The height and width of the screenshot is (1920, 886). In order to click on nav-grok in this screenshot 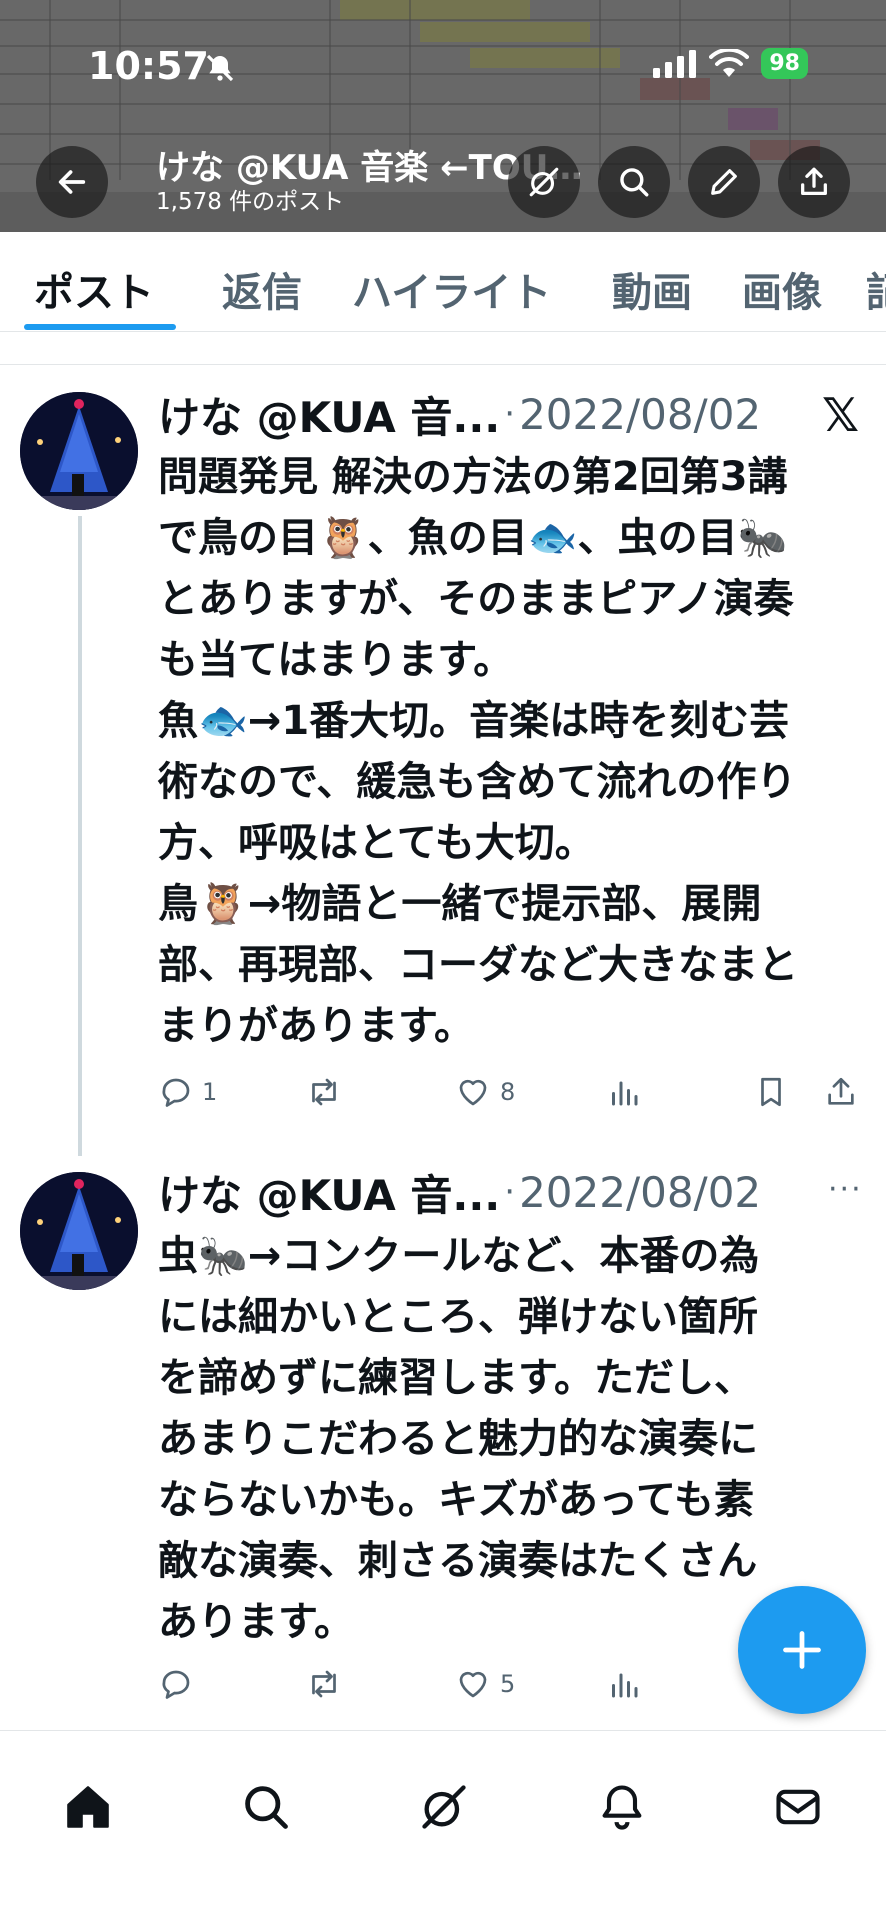, I will do `click(444, 1807)`.